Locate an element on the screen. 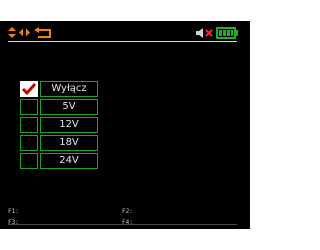 This screenshot has width=320, height=250. option-row-12v: 12V is located at coordinates (59, 125).